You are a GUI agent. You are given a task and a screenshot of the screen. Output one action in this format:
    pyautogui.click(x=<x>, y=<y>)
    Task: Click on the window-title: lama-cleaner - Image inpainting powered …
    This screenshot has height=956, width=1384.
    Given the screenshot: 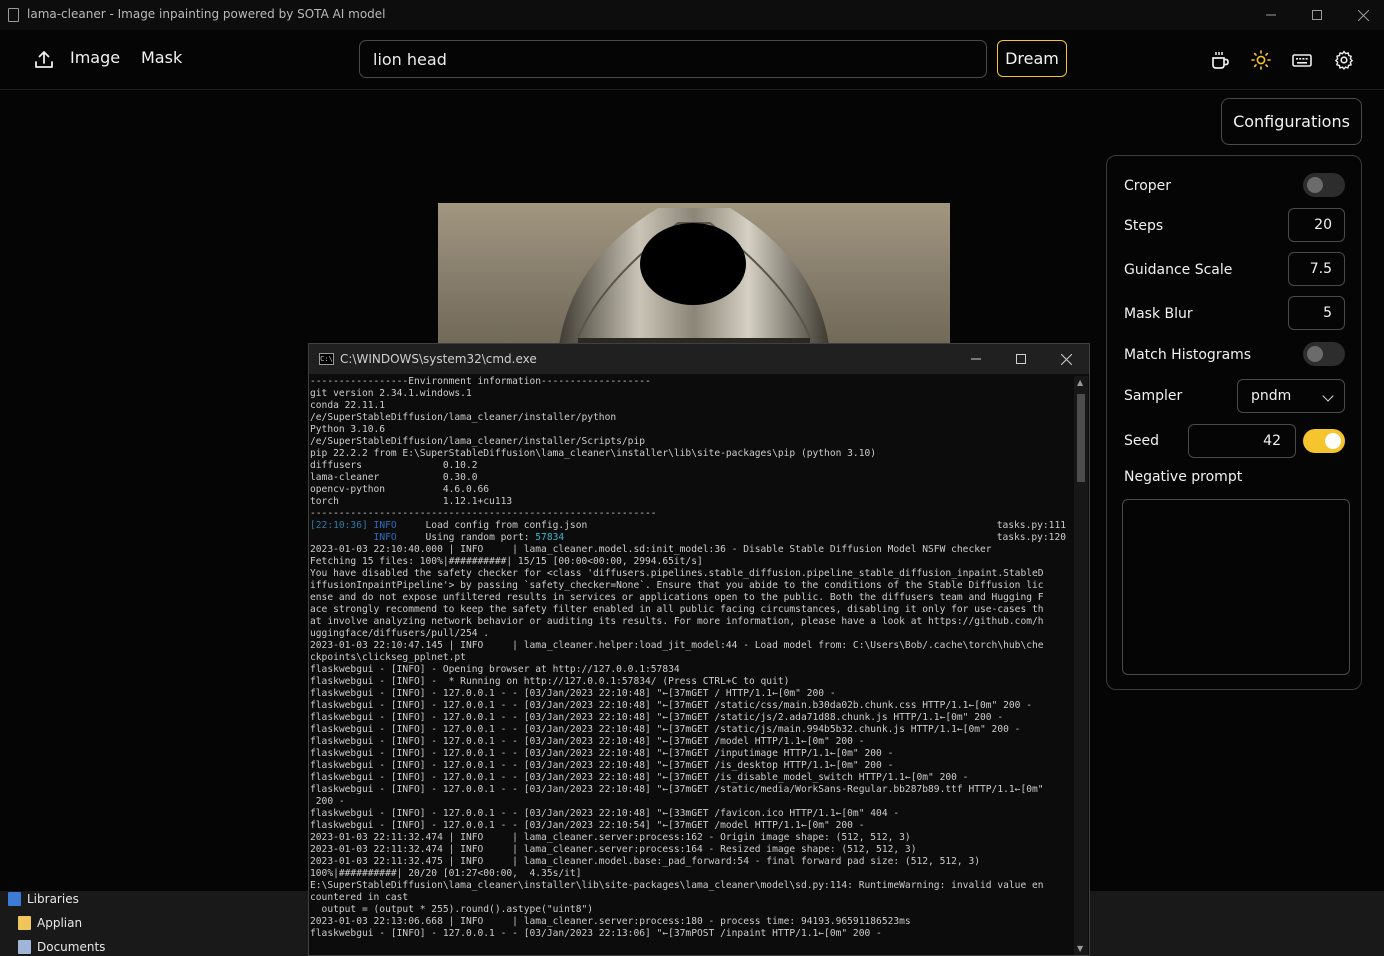 What is the action you would take?
    pyautogui.click(x=206, y=14)
    